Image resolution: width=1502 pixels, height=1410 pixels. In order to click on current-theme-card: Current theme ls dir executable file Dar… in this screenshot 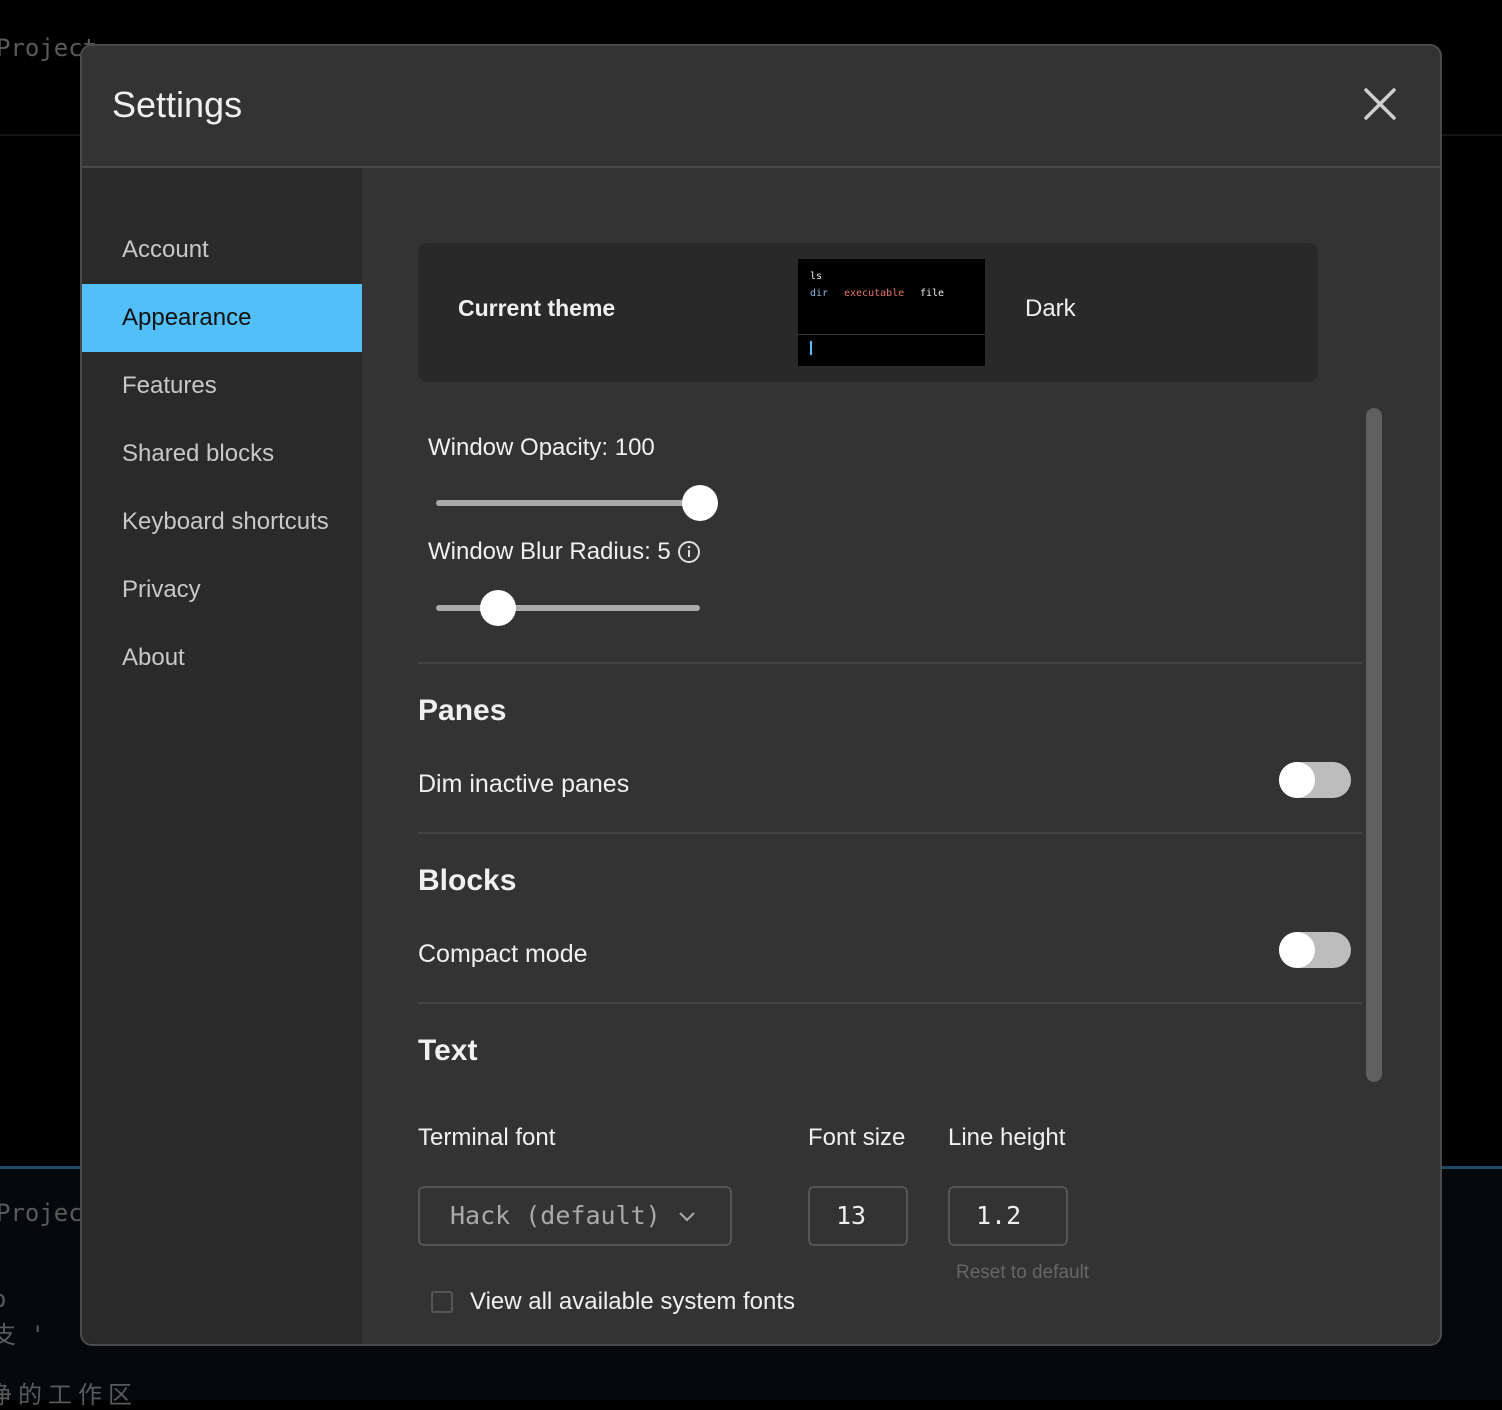, I will do `click(868, 312)`.